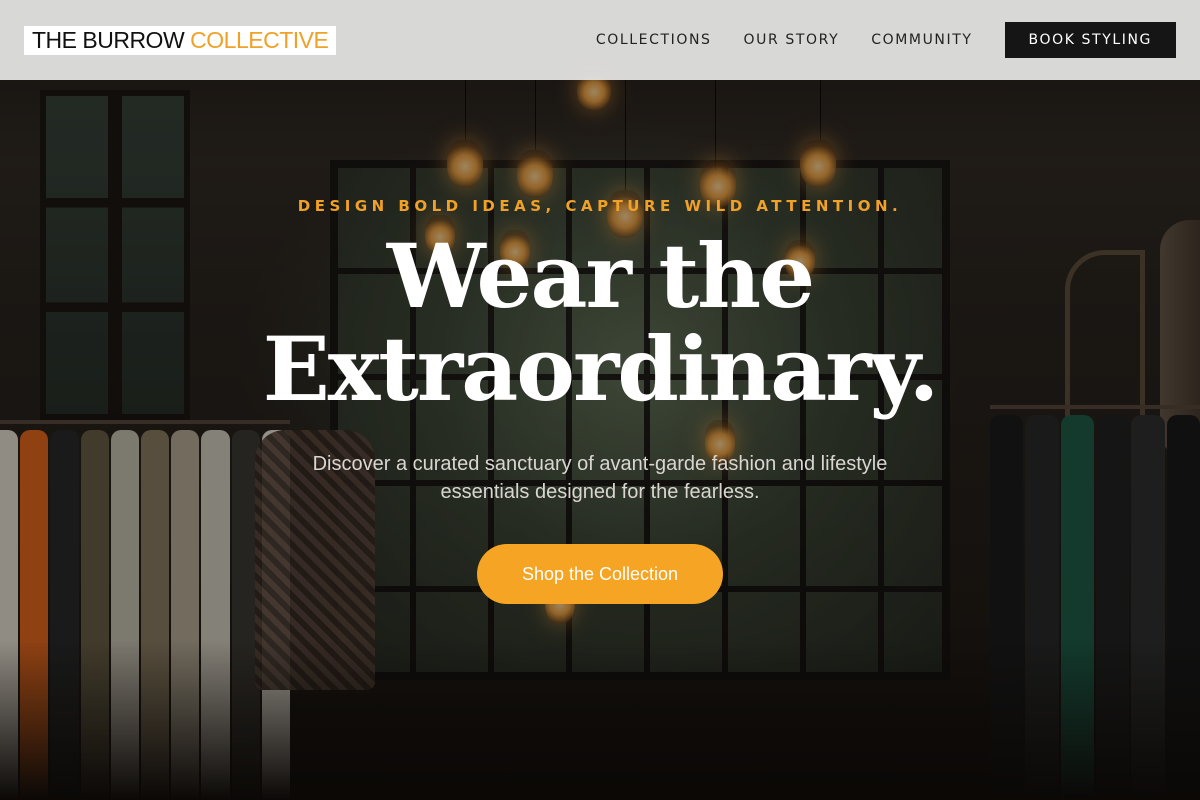  What do you see at coordinates (600, 574) in the screenshot?
I see `shop-collection-button: Shop the Collection` at bounding box center [600, 574].